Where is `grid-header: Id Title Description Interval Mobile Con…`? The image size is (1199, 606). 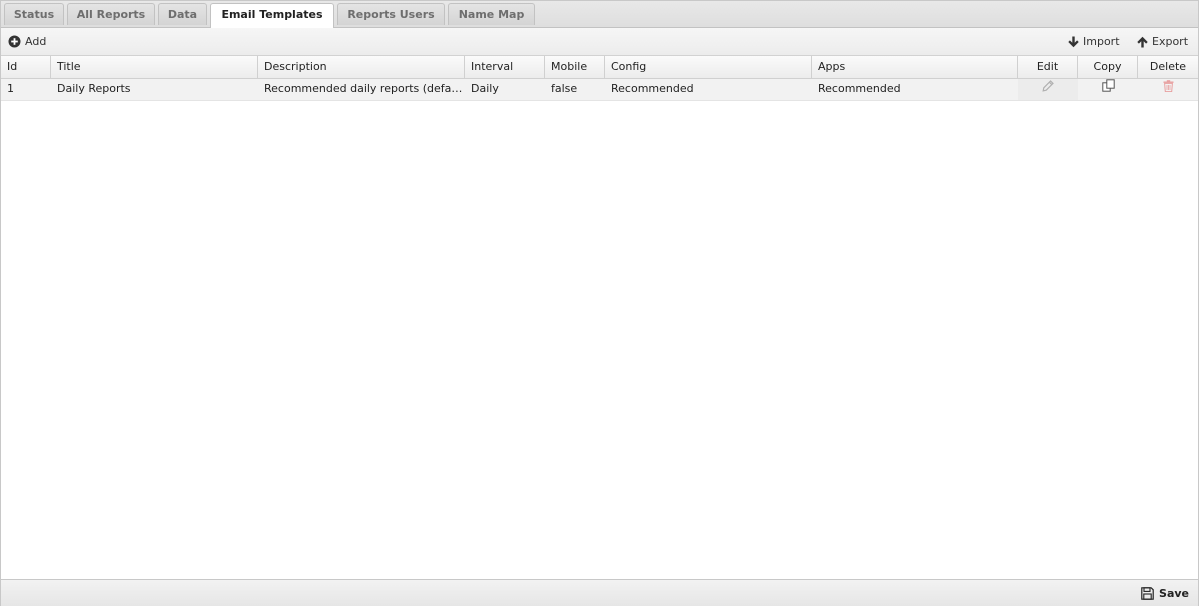
grid-header: Id Title Description Interval Mobile Con… is located at coordinates (599, 67).